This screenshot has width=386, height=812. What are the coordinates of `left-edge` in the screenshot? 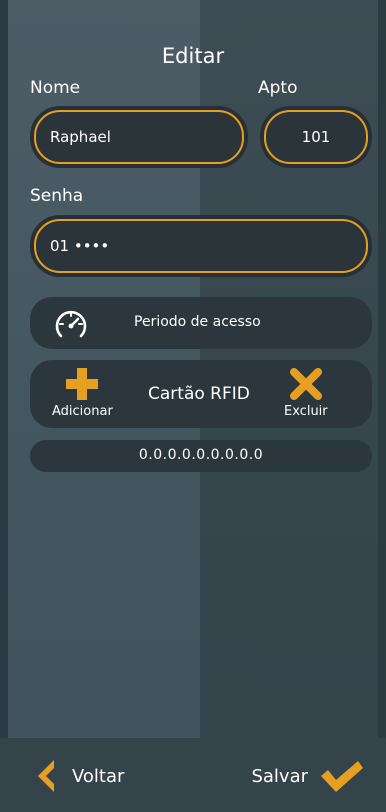 It's located at (4, 369).